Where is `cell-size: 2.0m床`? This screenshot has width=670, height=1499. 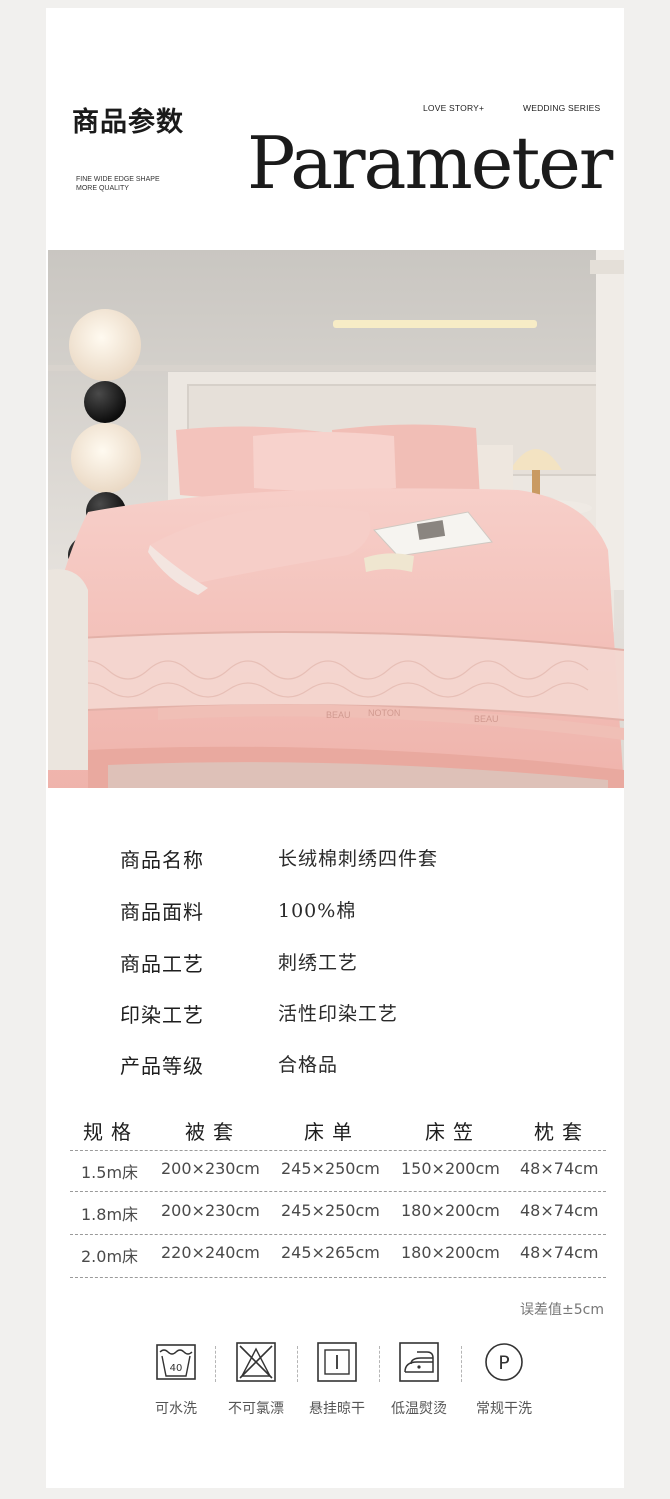 cell-size: 2.0m床 is located at coordinates (110, 1256).